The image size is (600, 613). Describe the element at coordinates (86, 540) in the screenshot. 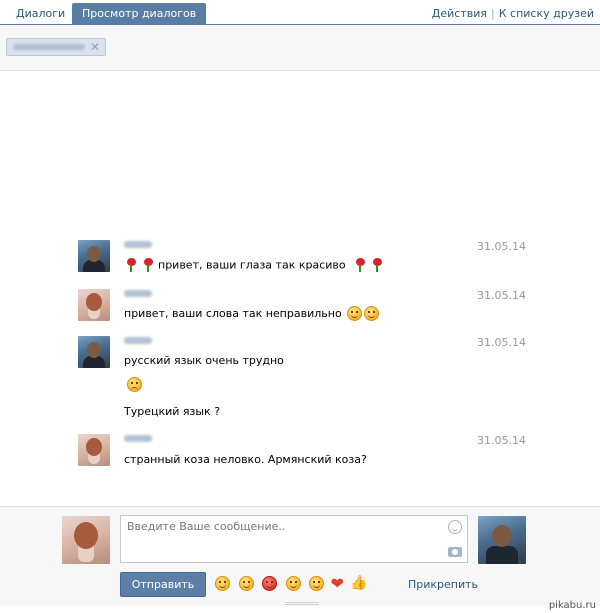

I see `my-avatar` at that location.